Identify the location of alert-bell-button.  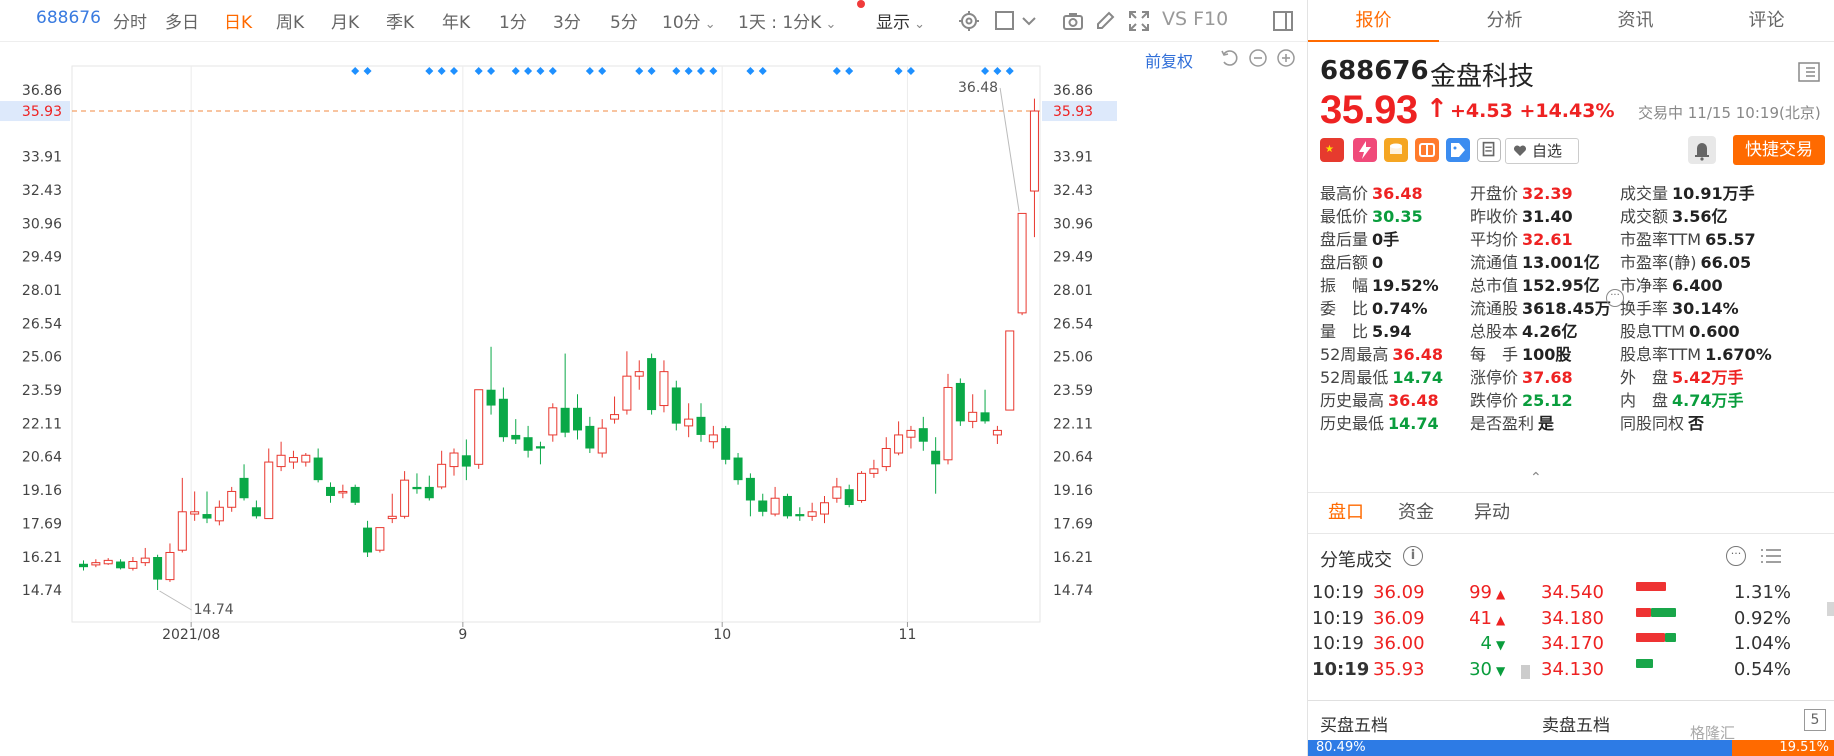
(1702, 150).